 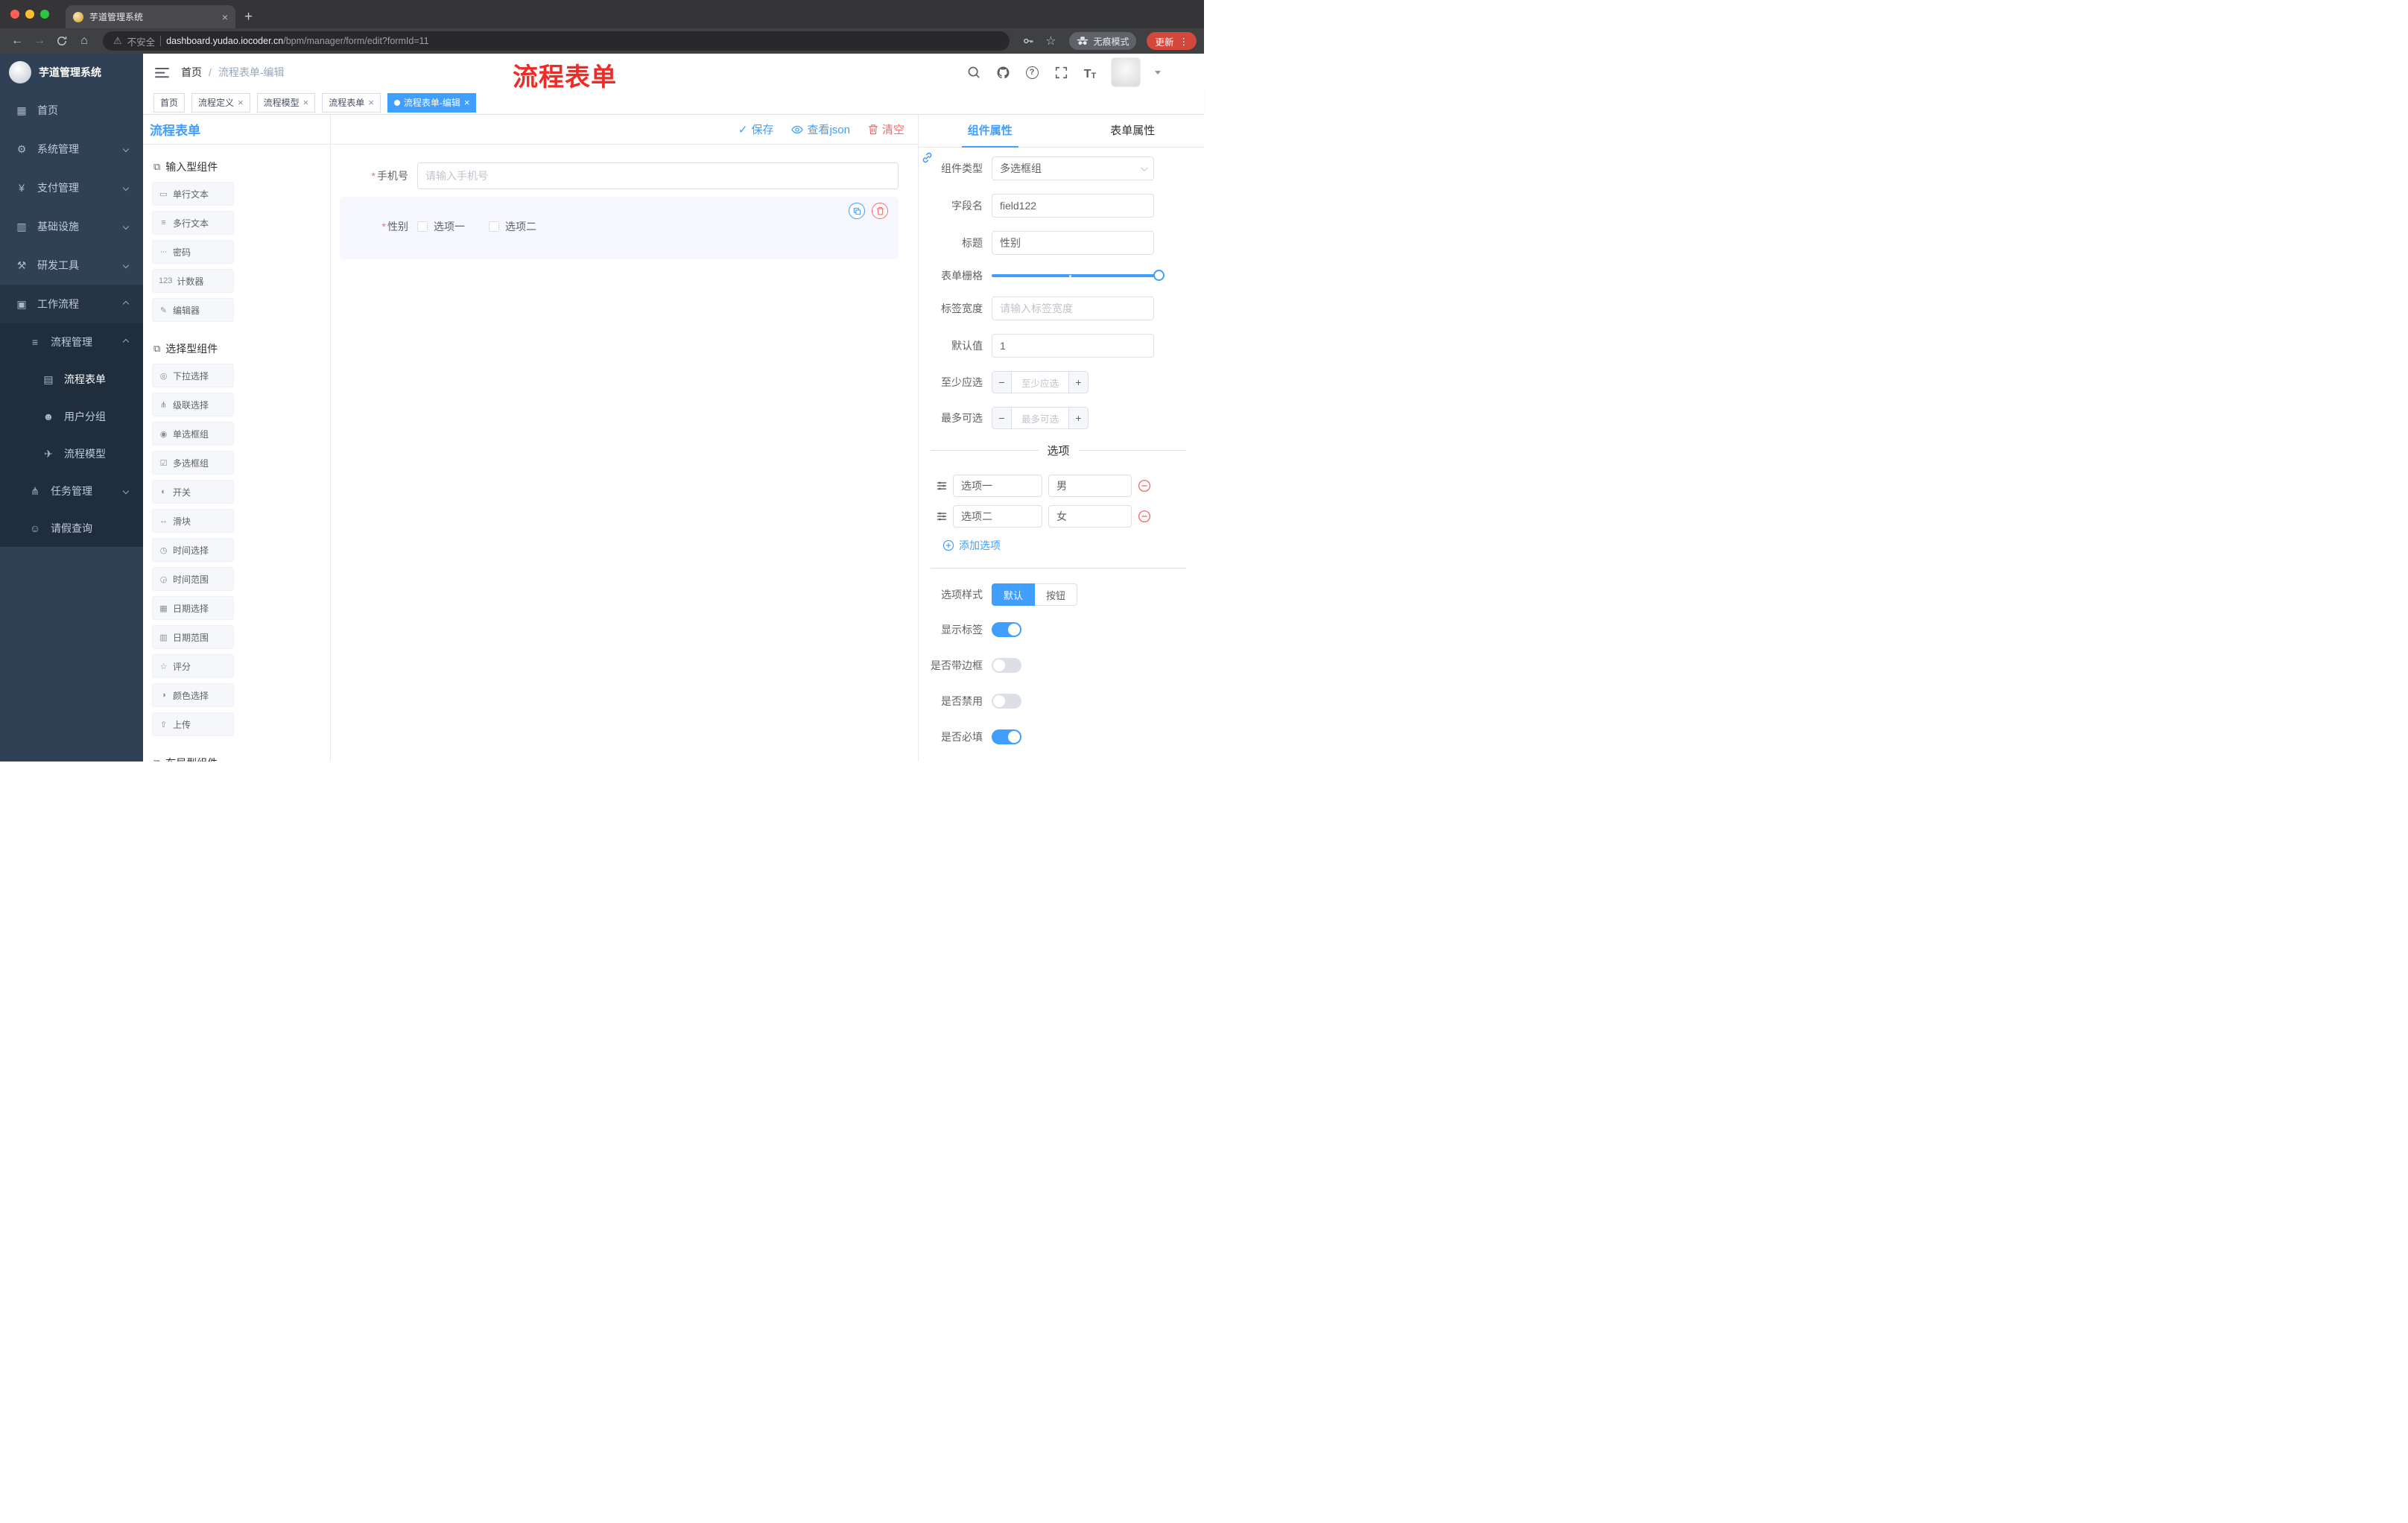 What do you see at coordinates (193, 492) in the screenshot?
I see `comp-switch: ◐ 开关` at bounding box center [193, 492].